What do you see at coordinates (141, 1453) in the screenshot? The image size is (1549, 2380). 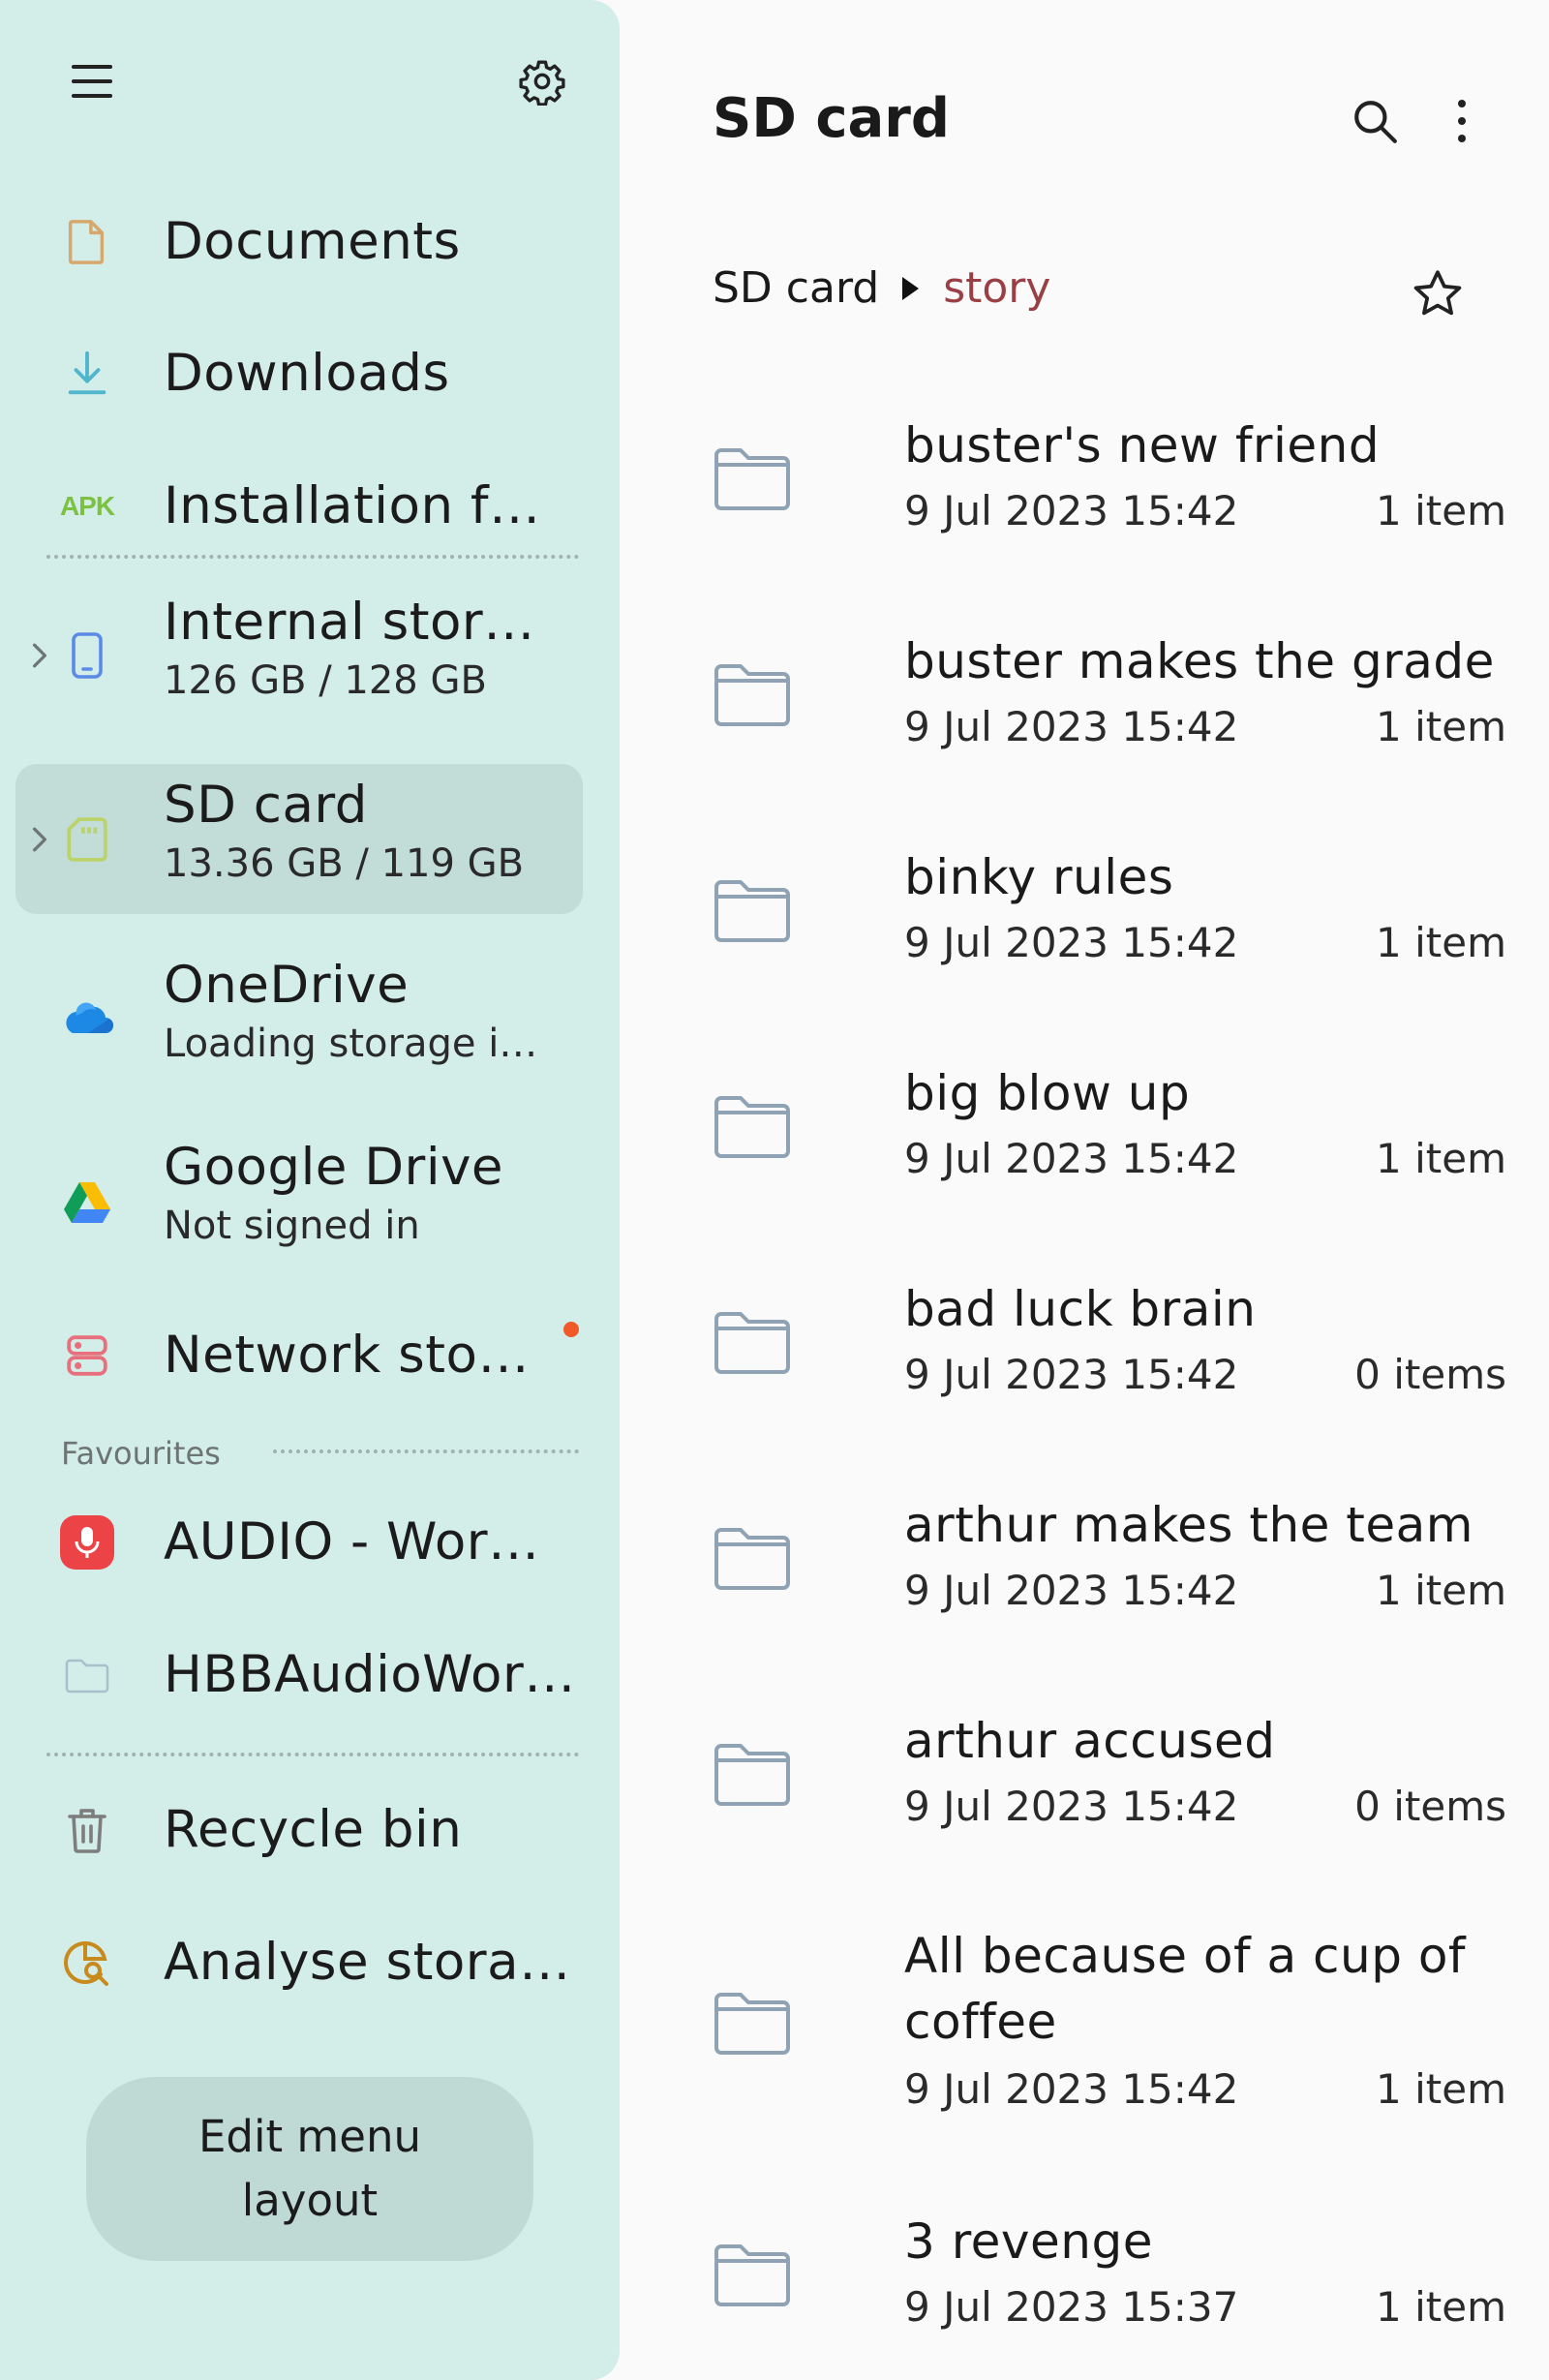 I see `favourites-heading: Favourites` at bounding box center [141, 1453].